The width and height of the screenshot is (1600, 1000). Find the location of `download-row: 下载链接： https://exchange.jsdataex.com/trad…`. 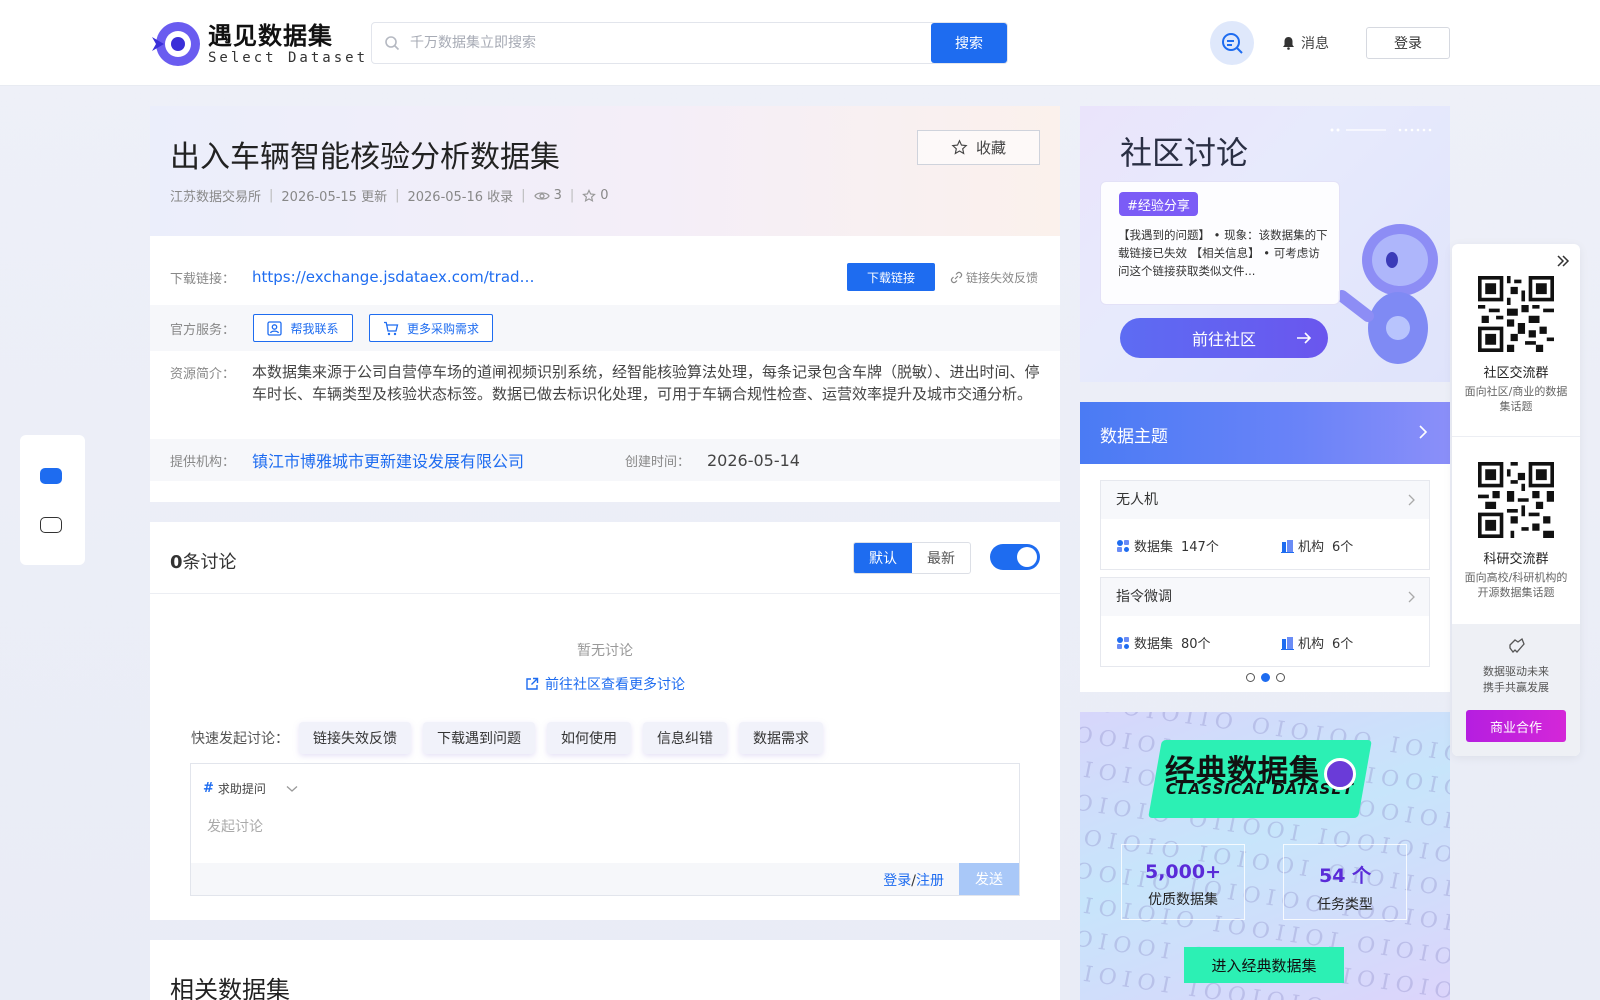

download-row: 下载链接： https://exchange.jsdataex.com/trad… is located at coordinates (605, 277).